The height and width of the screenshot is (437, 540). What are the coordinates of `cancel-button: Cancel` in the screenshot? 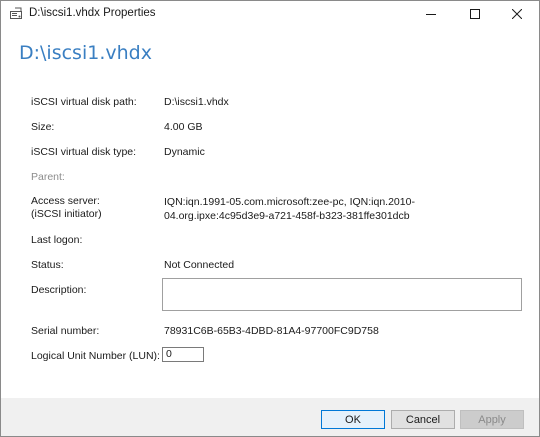 It's located at (423, 419).